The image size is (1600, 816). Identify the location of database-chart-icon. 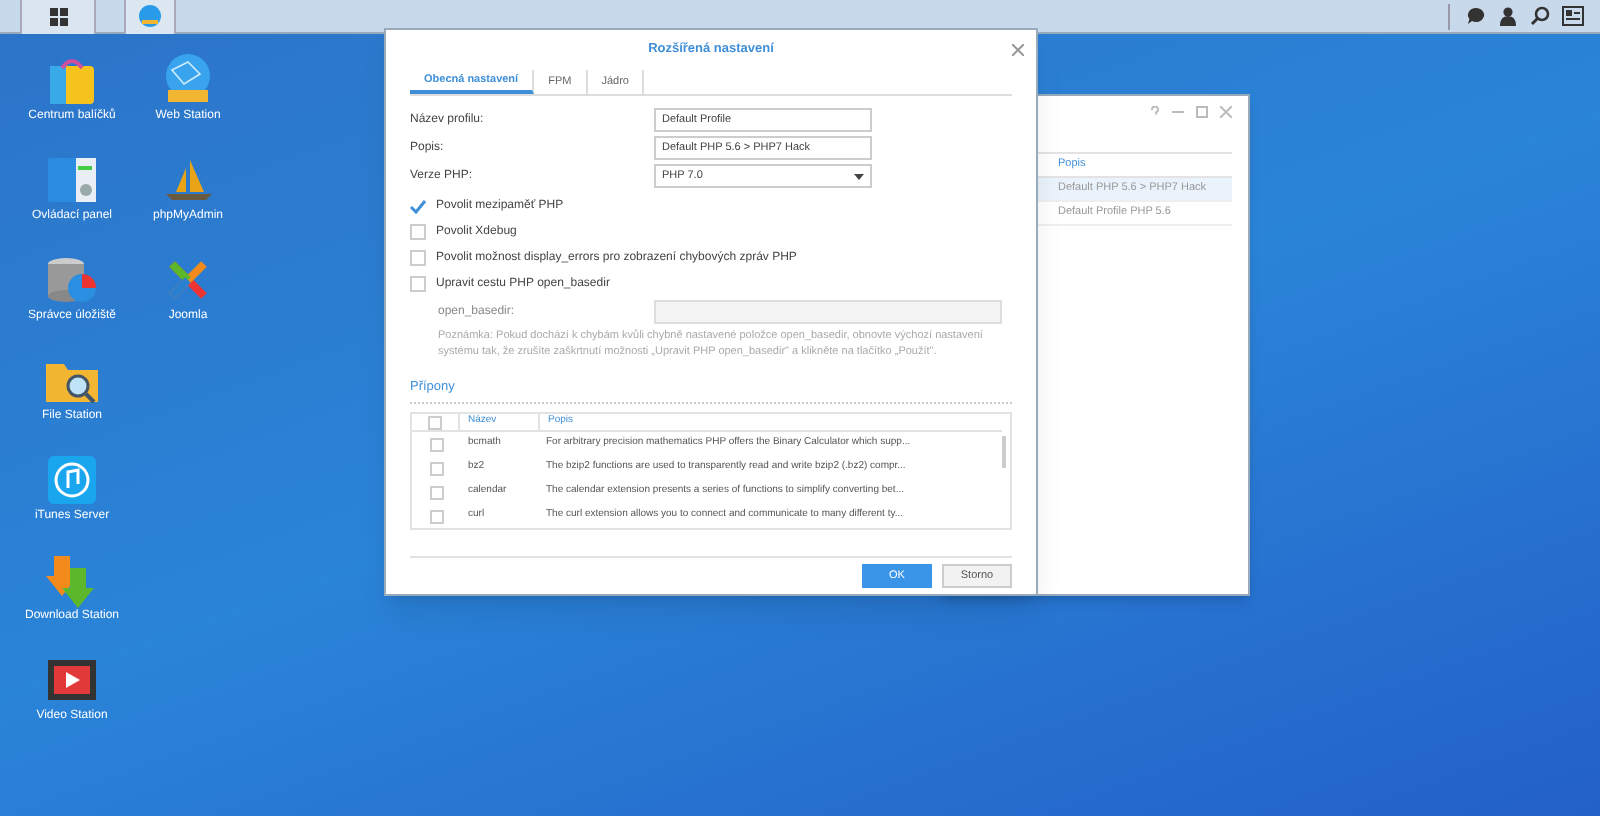
(72, 280).